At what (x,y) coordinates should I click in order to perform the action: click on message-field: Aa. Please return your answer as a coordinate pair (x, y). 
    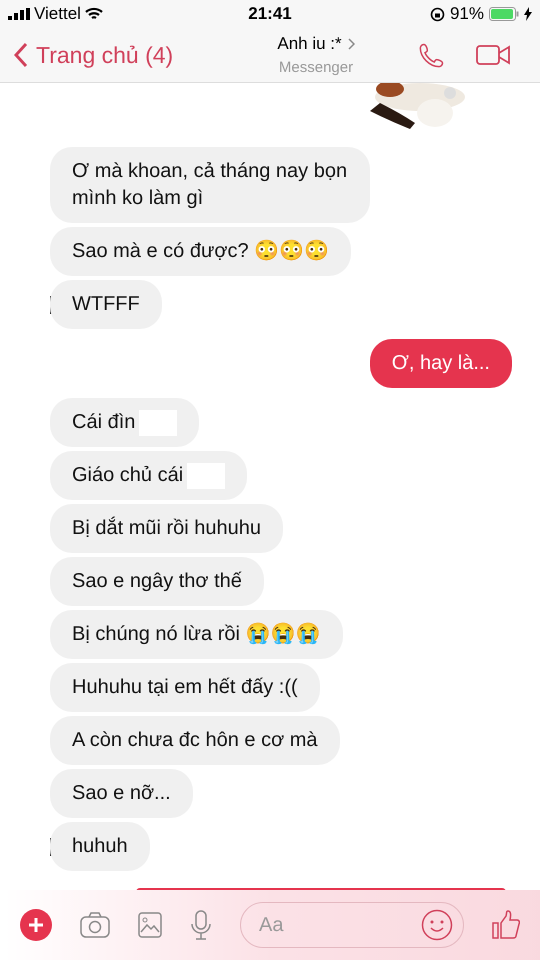
    Looking at the image, I should click on (352, 925).